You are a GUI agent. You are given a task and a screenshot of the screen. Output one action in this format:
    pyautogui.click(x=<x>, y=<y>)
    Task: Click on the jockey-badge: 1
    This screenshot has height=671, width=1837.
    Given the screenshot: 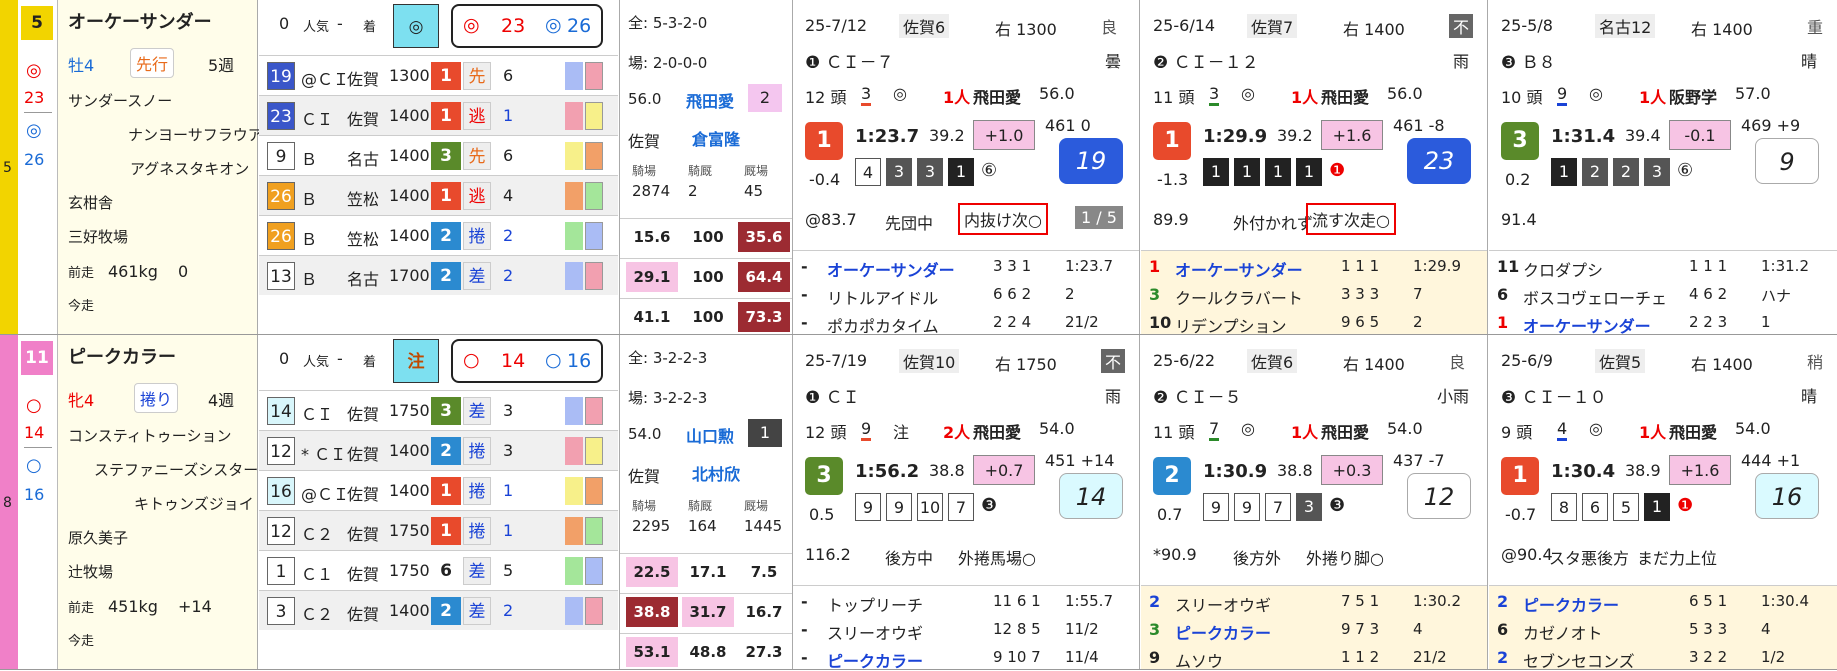 What is the action you would take?
    pyautogui.click(x=765, y=433)
    